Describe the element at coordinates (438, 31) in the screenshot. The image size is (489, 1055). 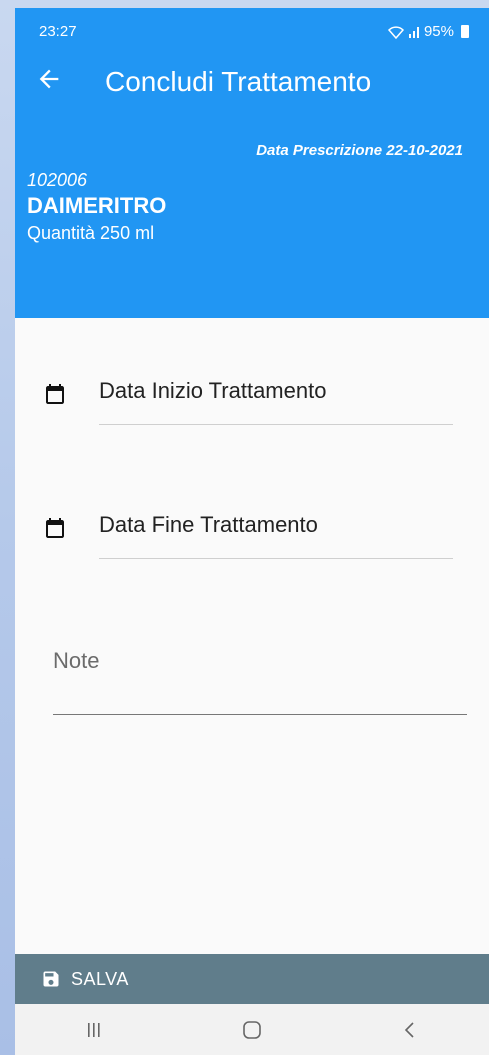
I see `battery-level: 95%` at that location.